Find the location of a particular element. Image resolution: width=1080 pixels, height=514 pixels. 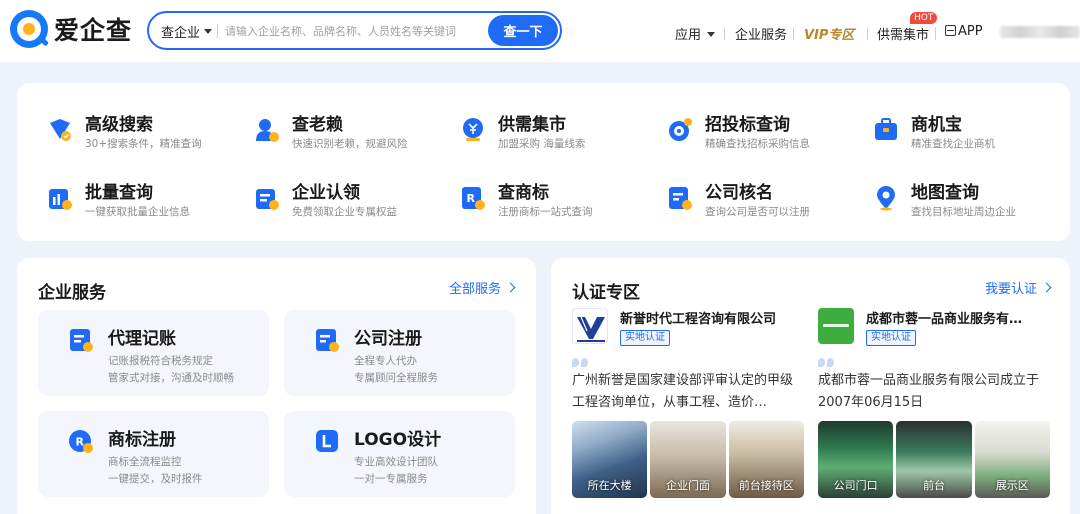

search-type-select: 查企业 is located at coordinates (187, 31).